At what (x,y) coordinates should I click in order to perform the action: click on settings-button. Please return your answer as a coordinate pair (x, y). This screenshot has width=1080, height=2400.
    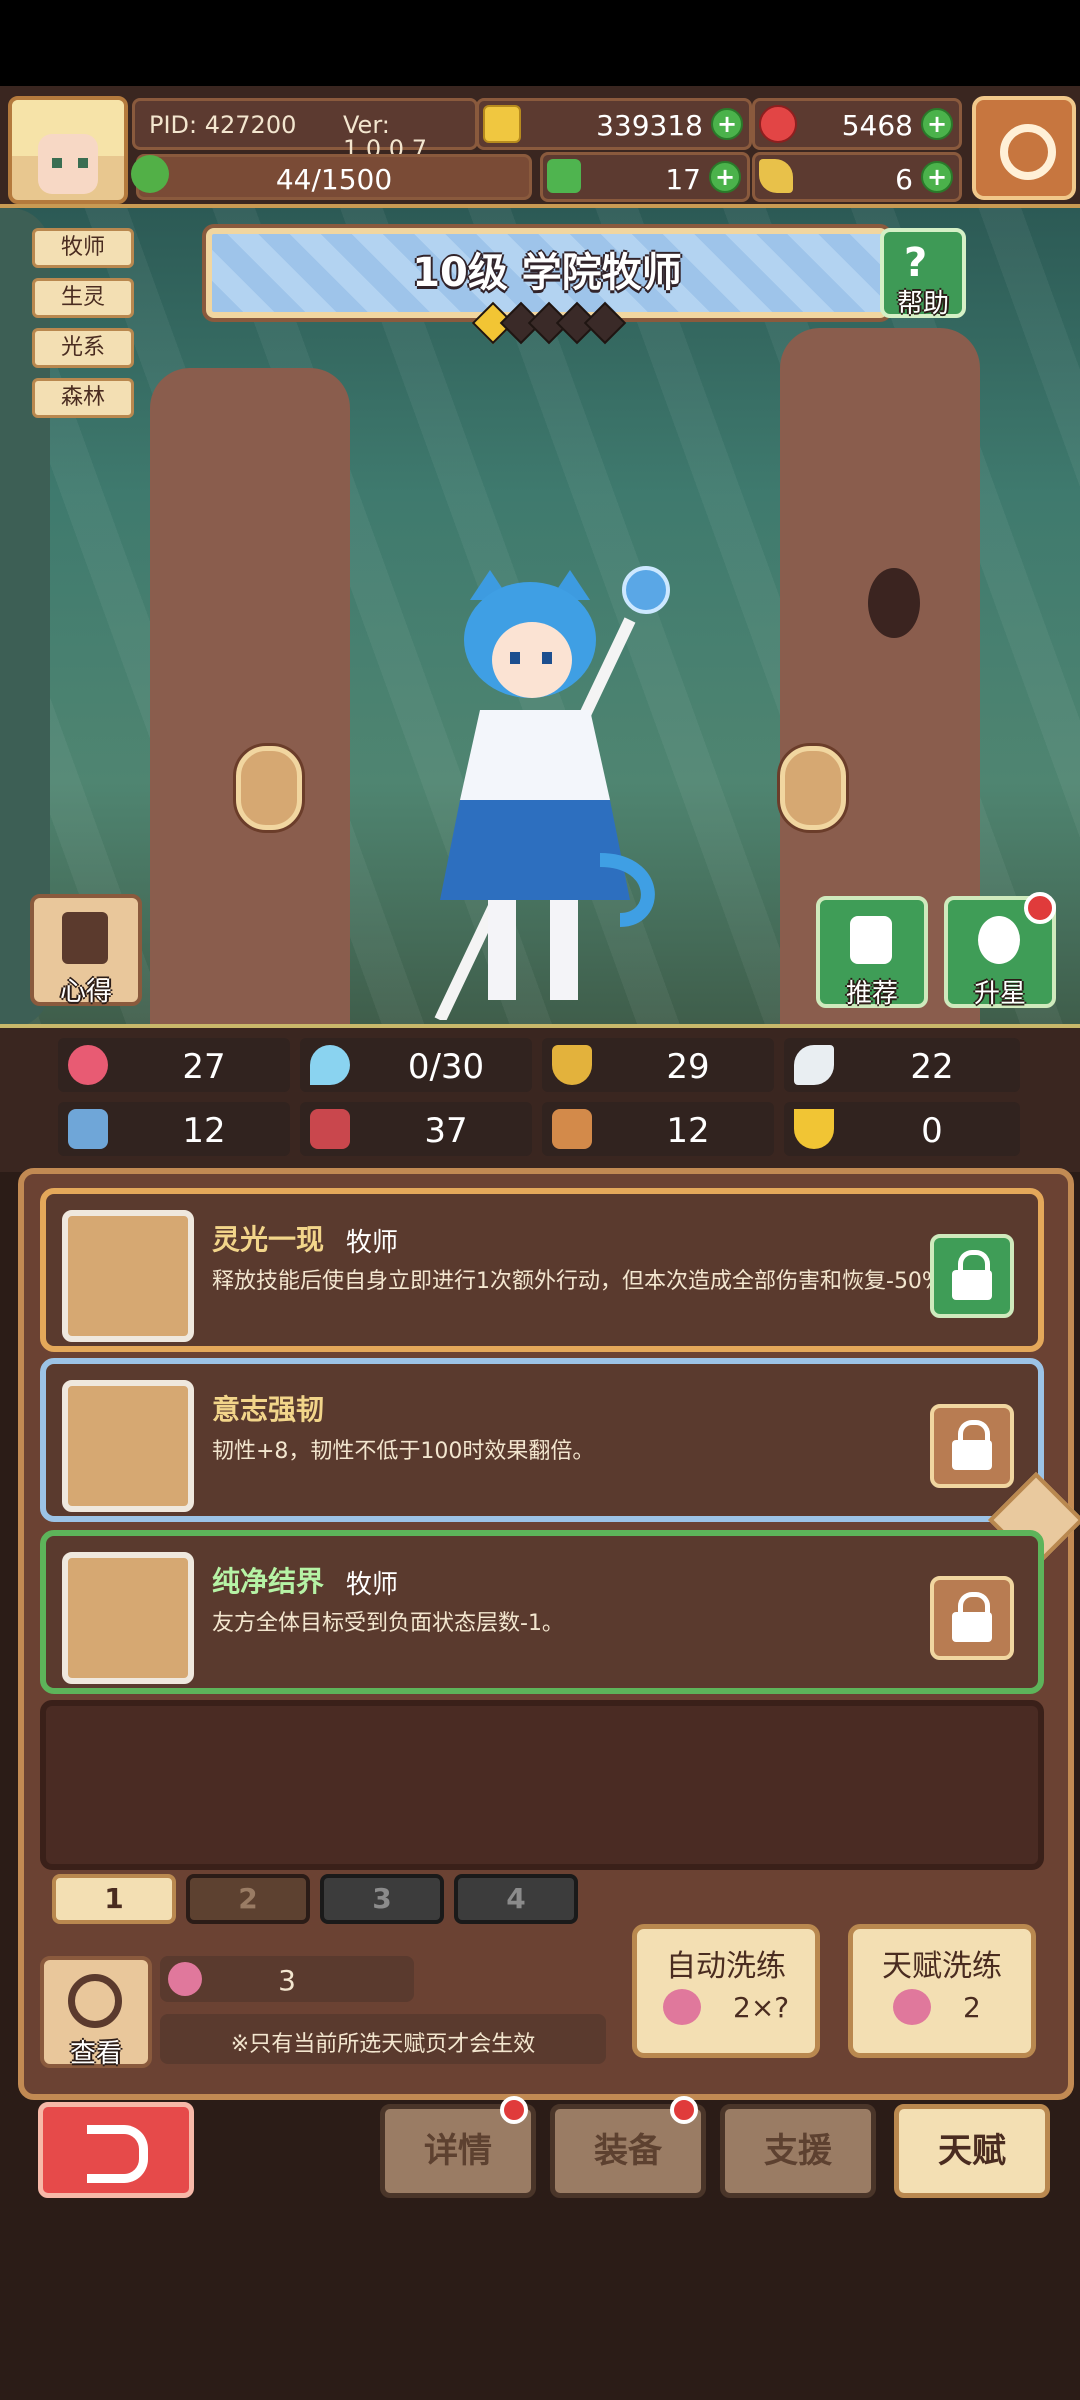
    Looking at the image, I should click on (1024, 148).